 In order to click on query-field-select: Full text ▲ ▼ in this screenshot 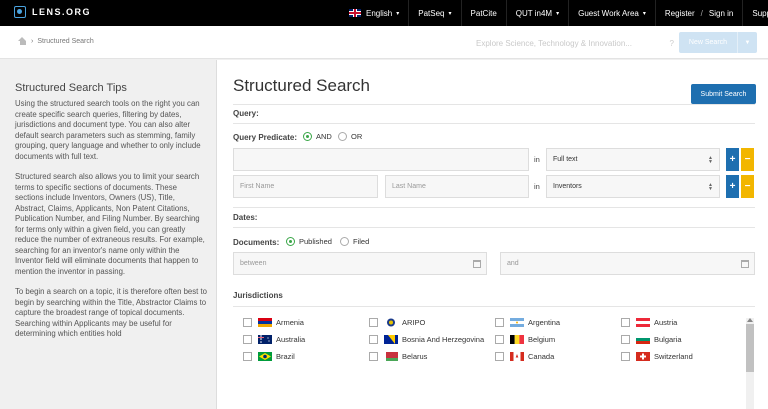, I will do `click(633, 159)`.